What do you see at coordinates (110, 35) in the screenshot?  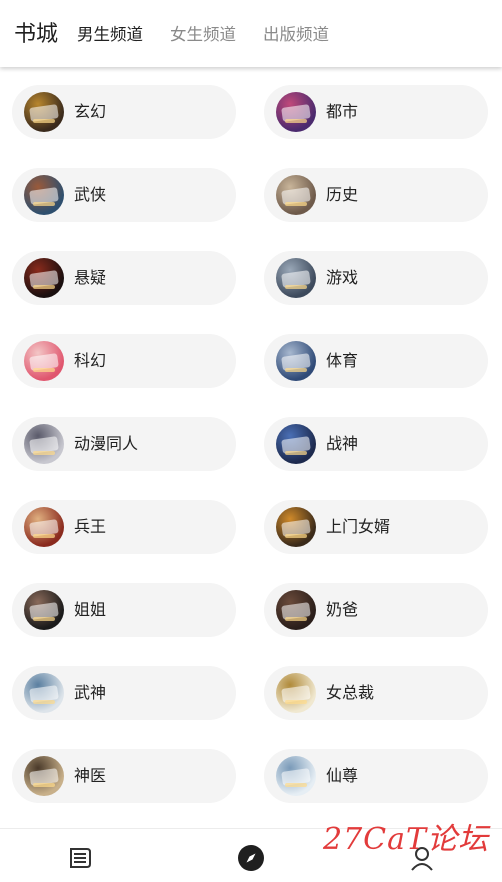 I see `tab-male-channel: 男生频道` at bounding box center [110, 35].